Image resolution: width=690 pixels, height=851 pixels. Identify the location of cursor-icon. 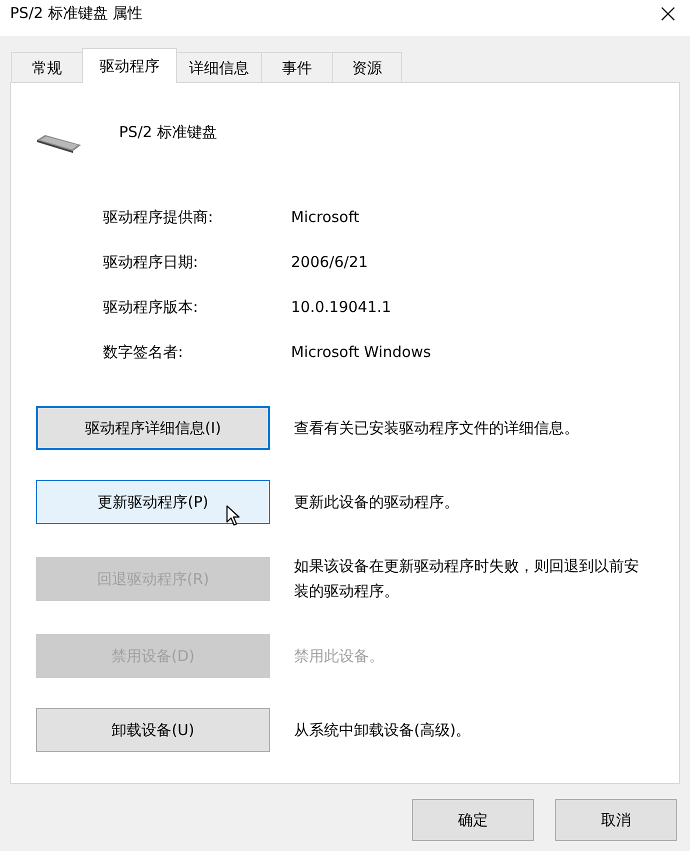
(233, 516).